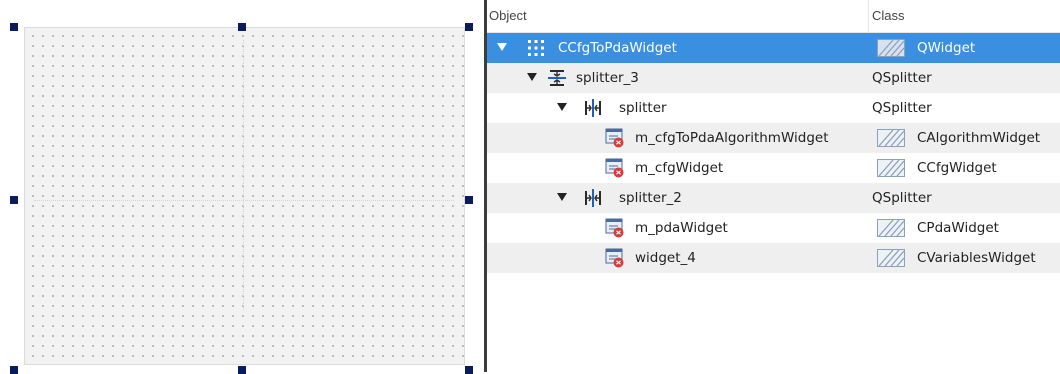  I want to click on resize-handle-bottom-right, so click(469, 370).